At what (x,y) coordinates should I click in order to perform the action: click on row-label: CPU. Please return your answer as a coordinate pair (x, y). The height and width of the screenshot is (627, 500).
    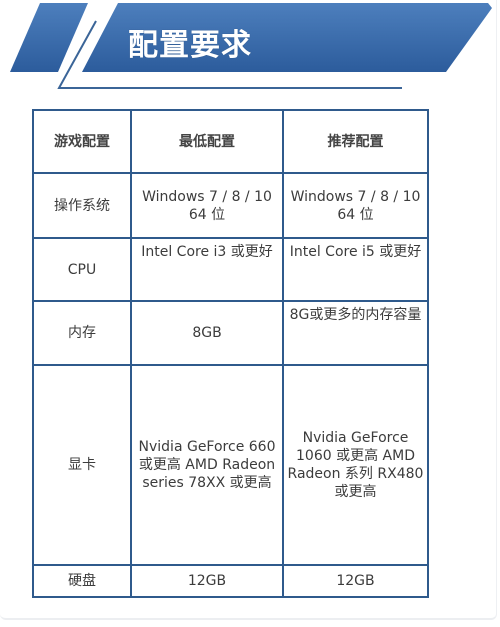
    Looking at the image, I should click on (83, 269).